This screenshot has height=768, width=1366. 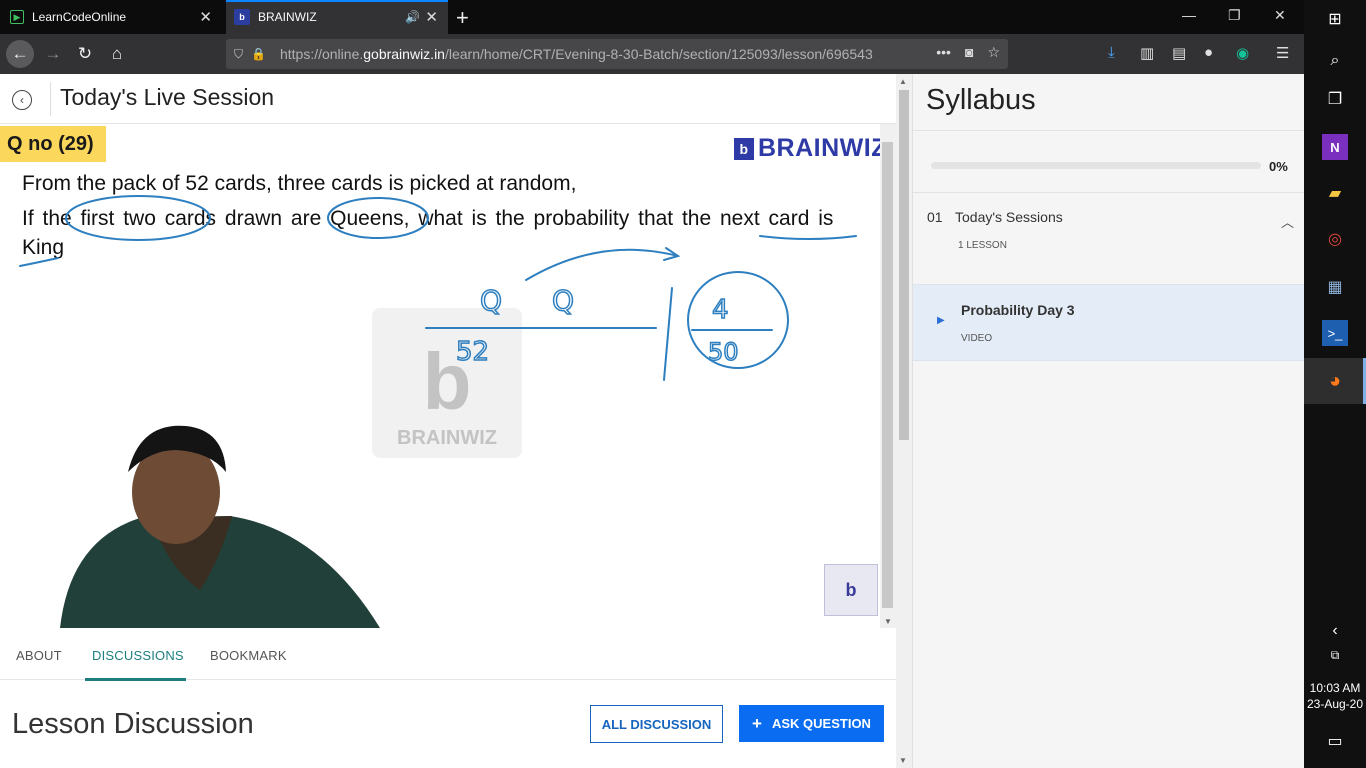 I want to click on browser-tab-learncodeonline: ▶ LearnCodeOnline ✕, so click(x=111, y=17).